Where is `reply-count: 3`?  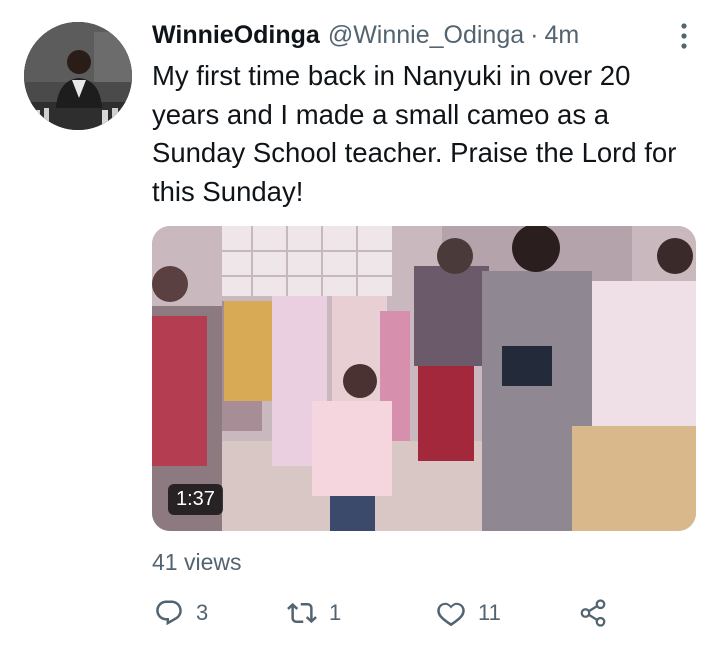 reply-count: 3 is located at coordinates (202, 612).